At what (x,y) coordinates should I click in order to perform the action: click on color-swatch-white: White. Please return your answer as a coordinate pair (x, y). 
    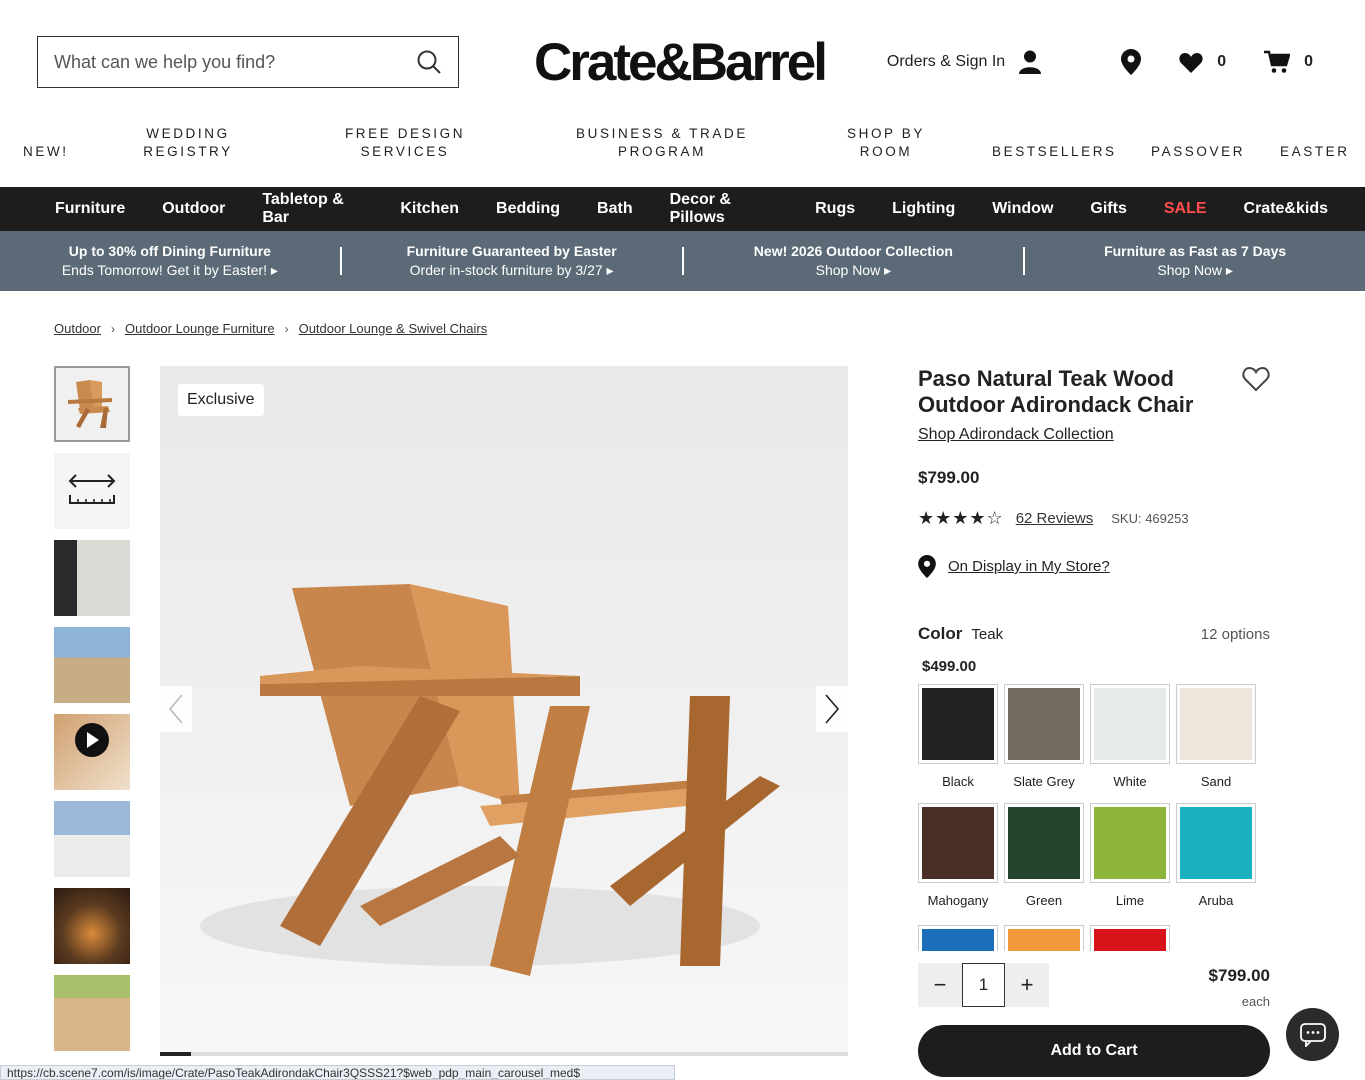
    Looking at the image, I should click on (1130, 736).